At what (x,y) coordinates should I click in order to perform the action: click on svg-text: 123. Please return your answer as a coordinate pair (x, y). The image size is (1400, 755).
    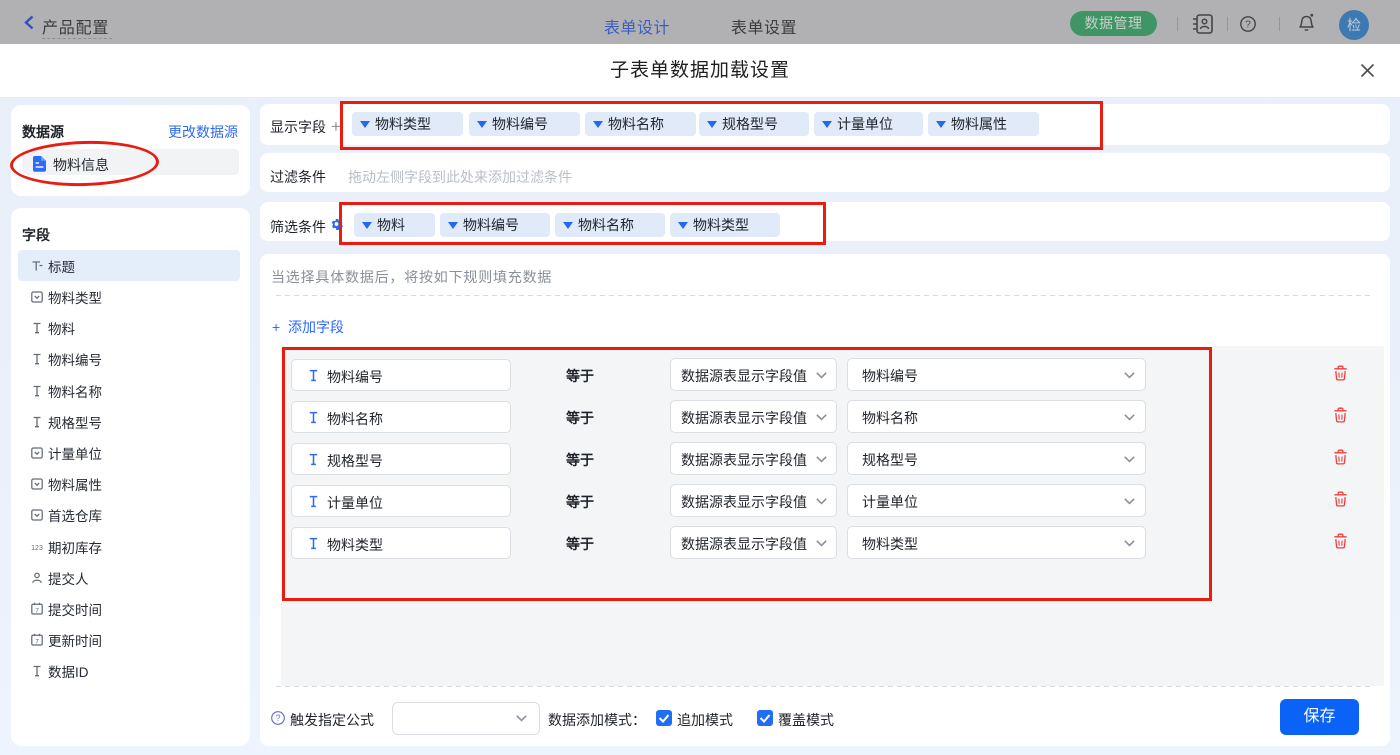
    Looking at the image, I should click on (37, 547).